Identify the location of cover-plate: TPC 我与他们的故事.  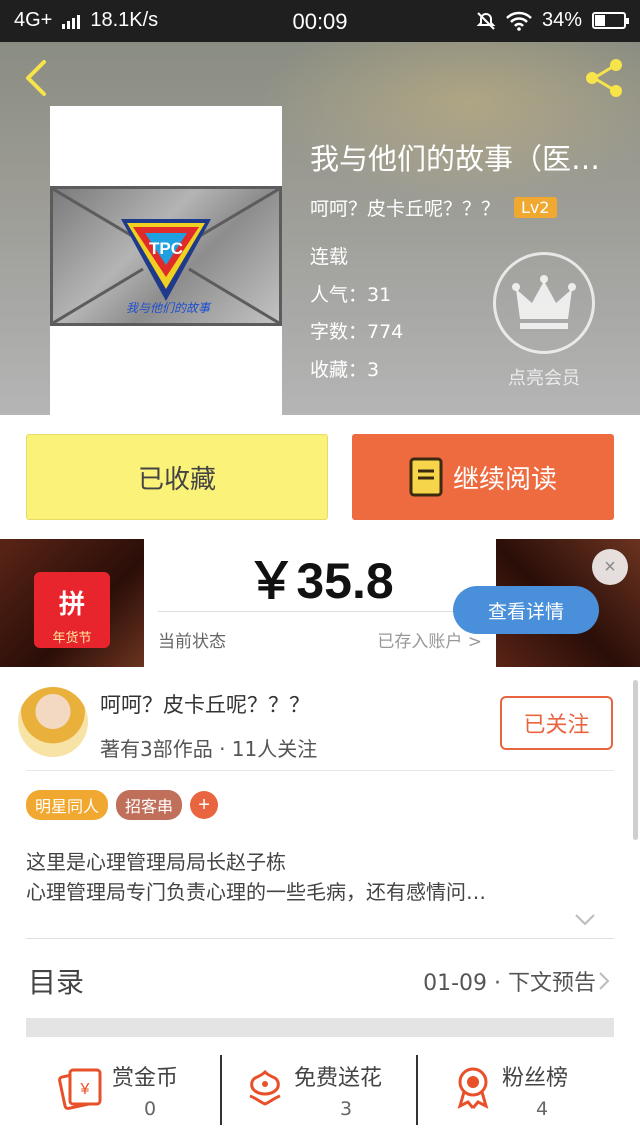
(166, 256).